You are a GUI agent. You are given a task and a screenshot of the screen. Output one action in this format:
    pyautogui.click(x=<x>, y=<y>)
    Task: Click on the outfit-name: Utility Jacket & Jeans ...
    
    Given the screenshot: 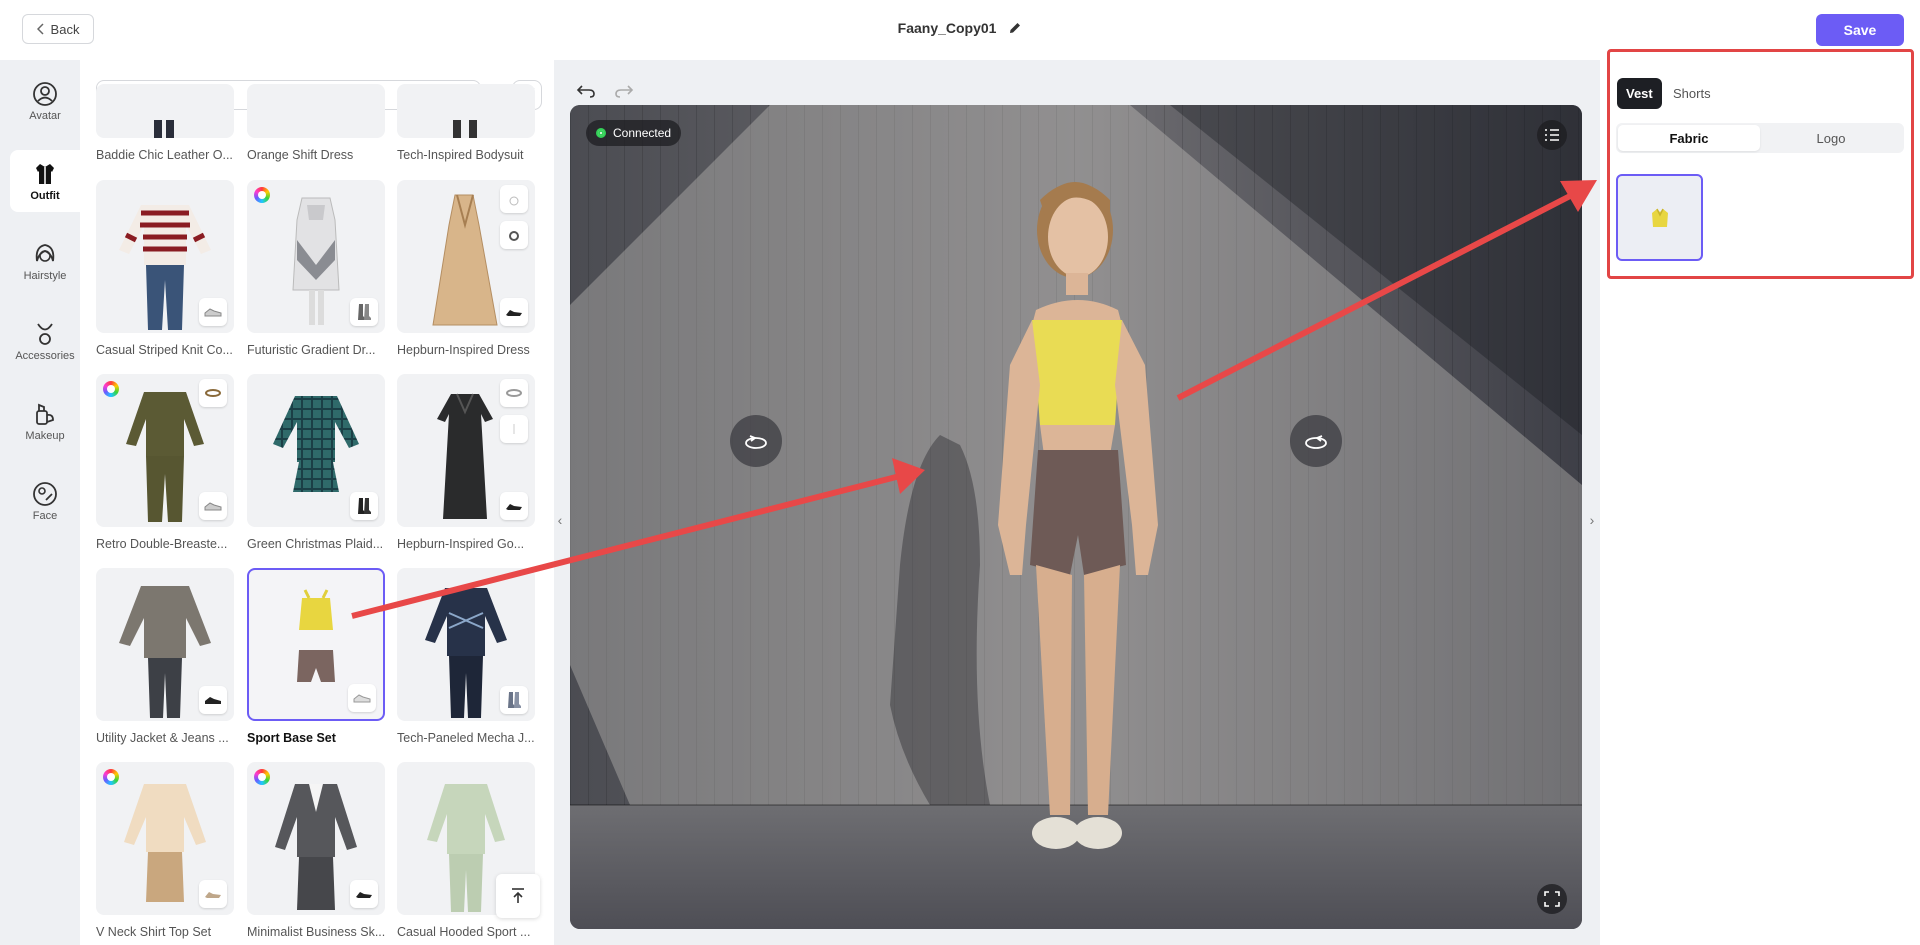 What is the action you would take?
    pyautogui.click(x=162, y=738)
    